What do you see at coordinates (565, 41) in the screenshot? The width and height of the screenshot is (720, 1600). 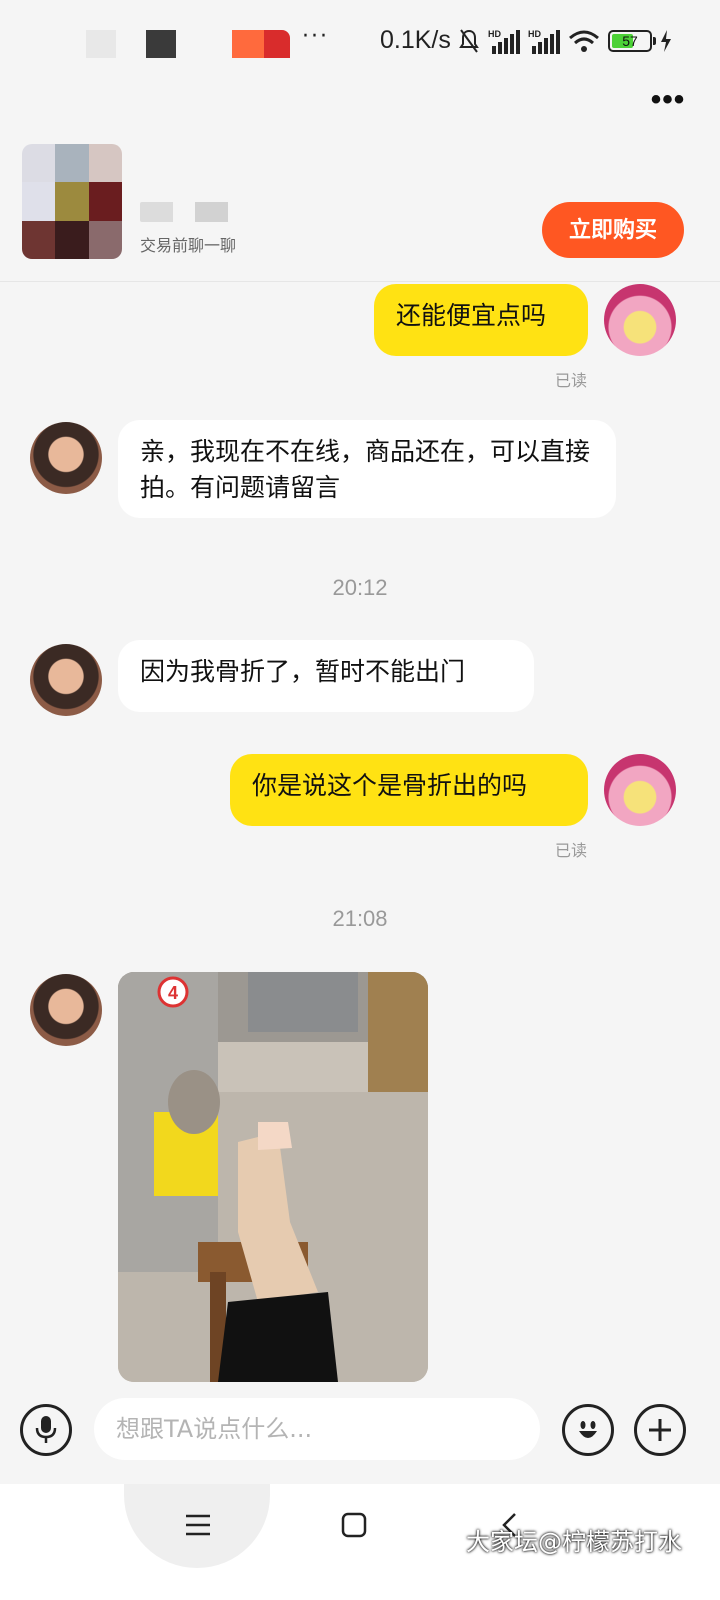 I see `status-icons: HD HD 57` at bounding box center [565, 41].